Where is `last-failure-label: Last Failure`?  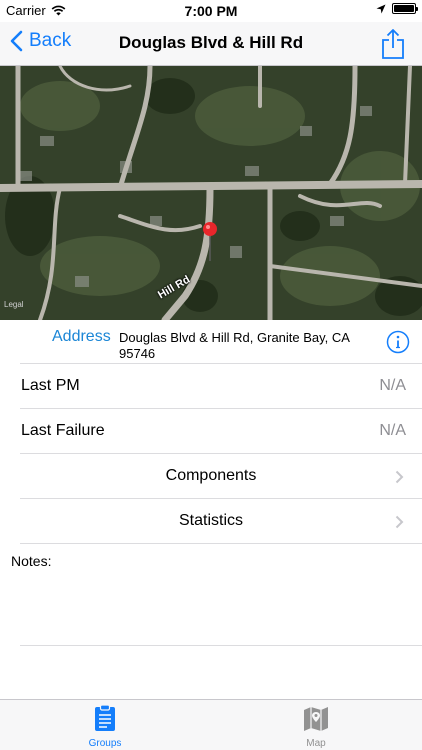 last-failure-label: Last Failure is located at coordinates (63, 430).